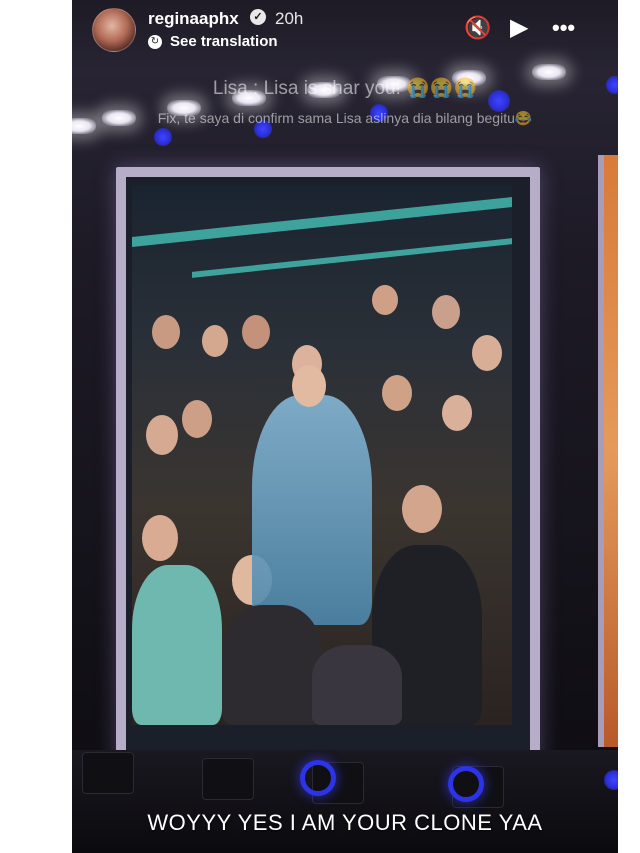 The width and height of the screenshot is (640, 853). What do you see at coordinates (563, 28) in the screenshot?
I see `more-options-icon: •••` at bounding box center [563, 28].